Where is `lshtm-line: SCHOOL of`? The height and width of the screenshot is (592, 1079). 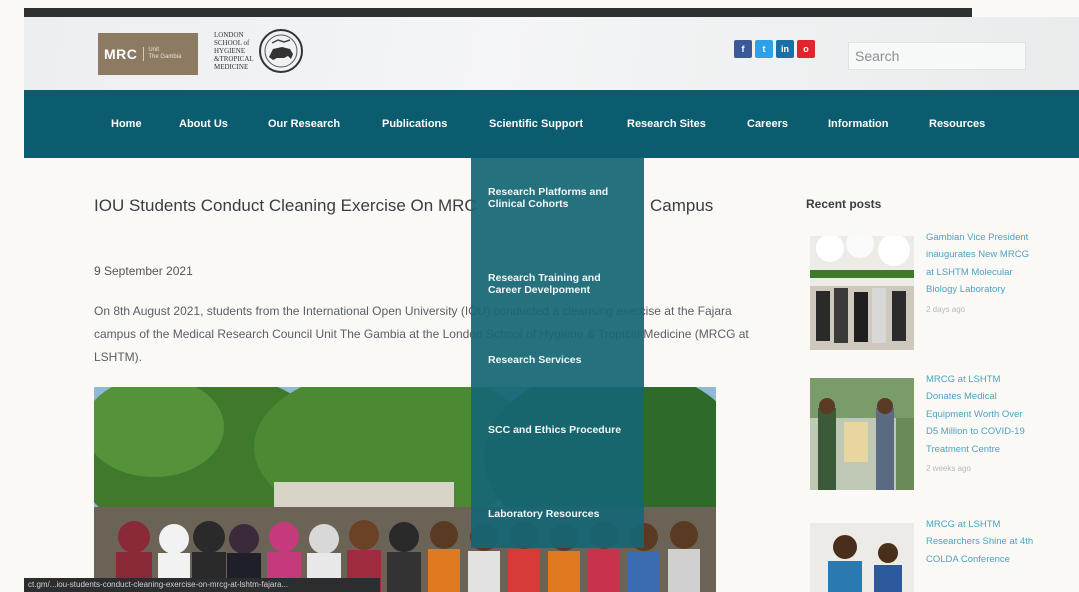 lshtm-line: SCHOOL of is located at coordinates (232, 43).